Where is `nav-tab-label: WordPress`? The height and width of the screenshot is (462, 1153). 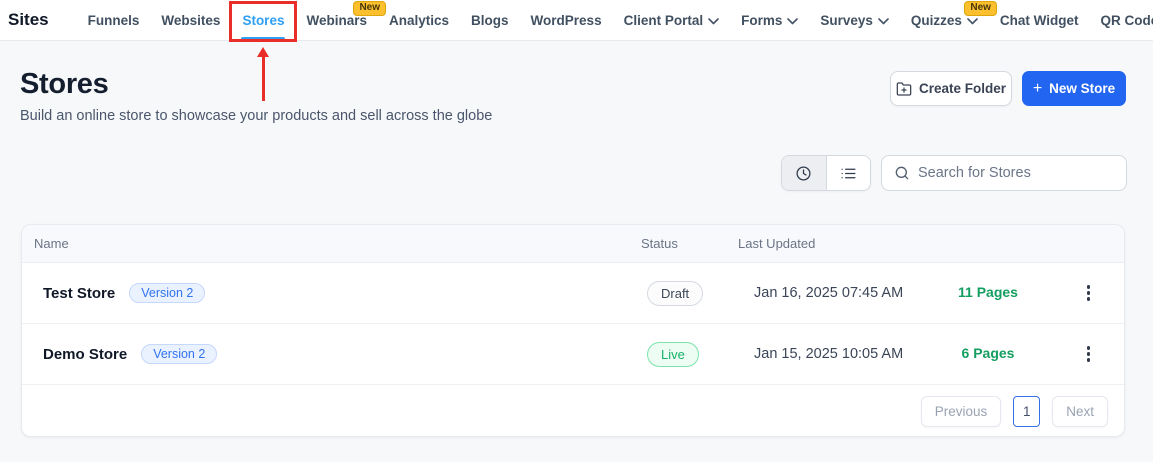
nav-tab-label: WordPress is located at coordinates (566, 20).